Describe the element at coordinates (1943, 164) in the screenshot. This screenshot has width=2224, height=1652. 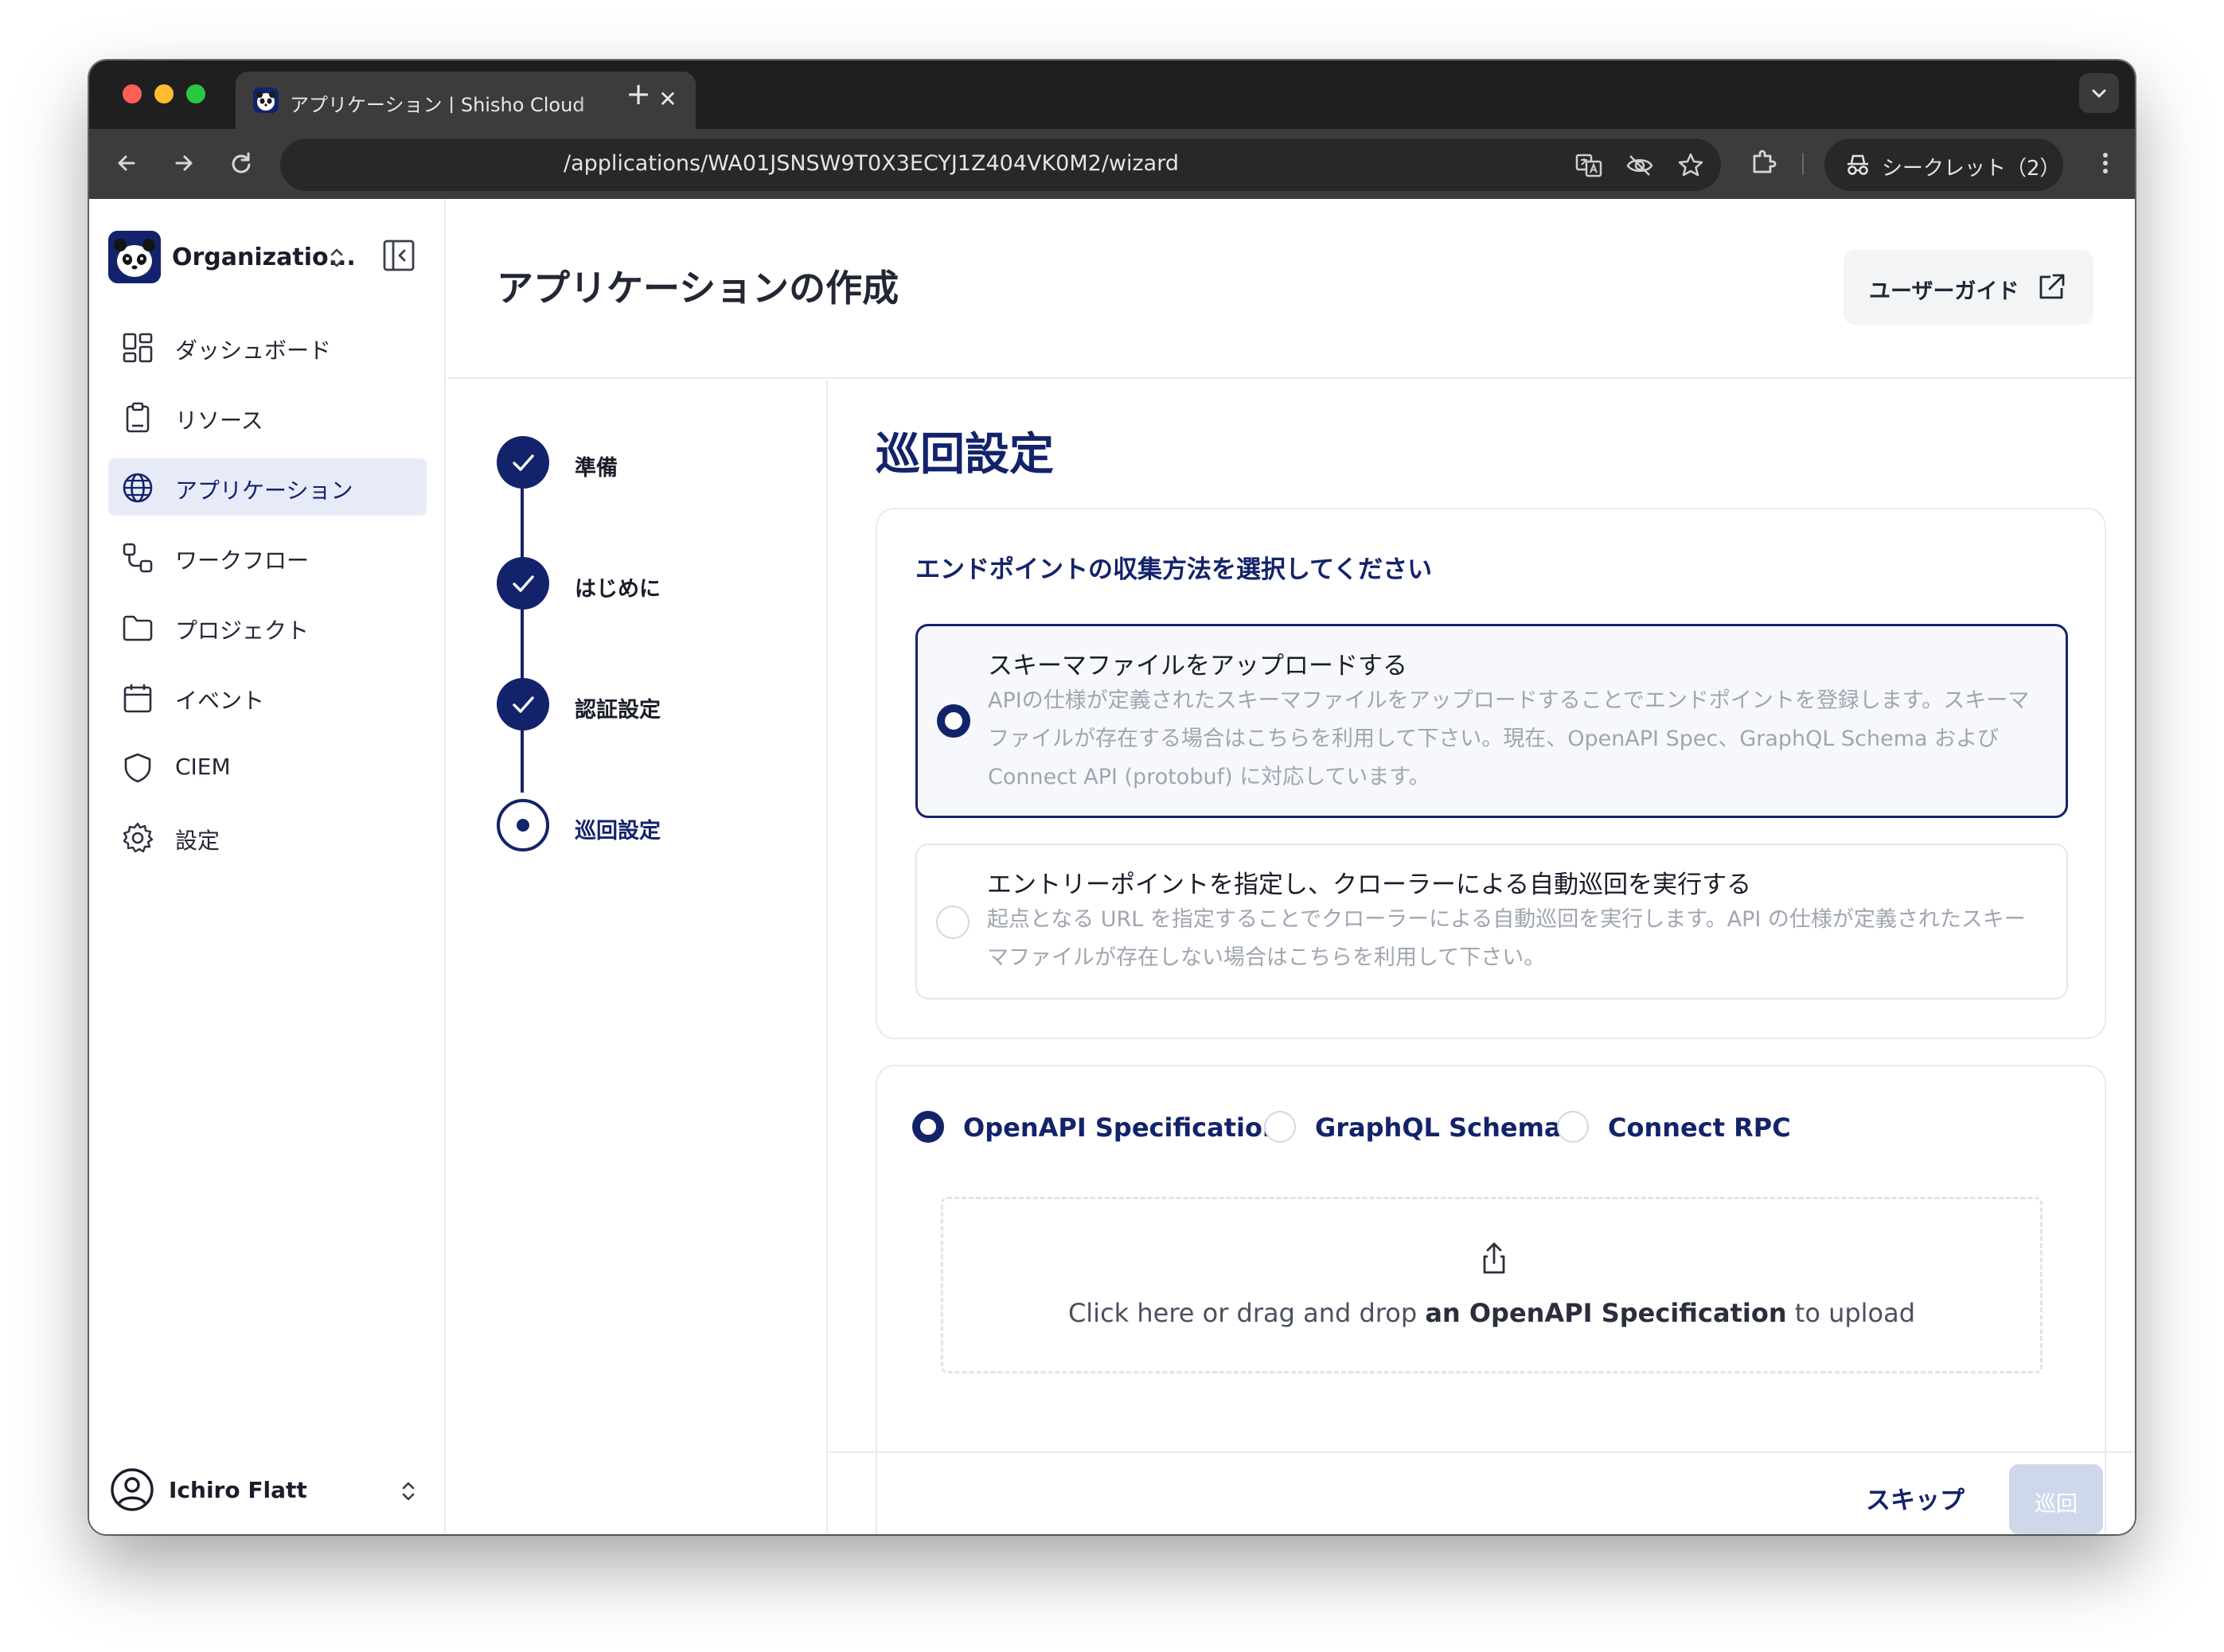
I see `incognito-indicator: シークレット（2）` at that location.